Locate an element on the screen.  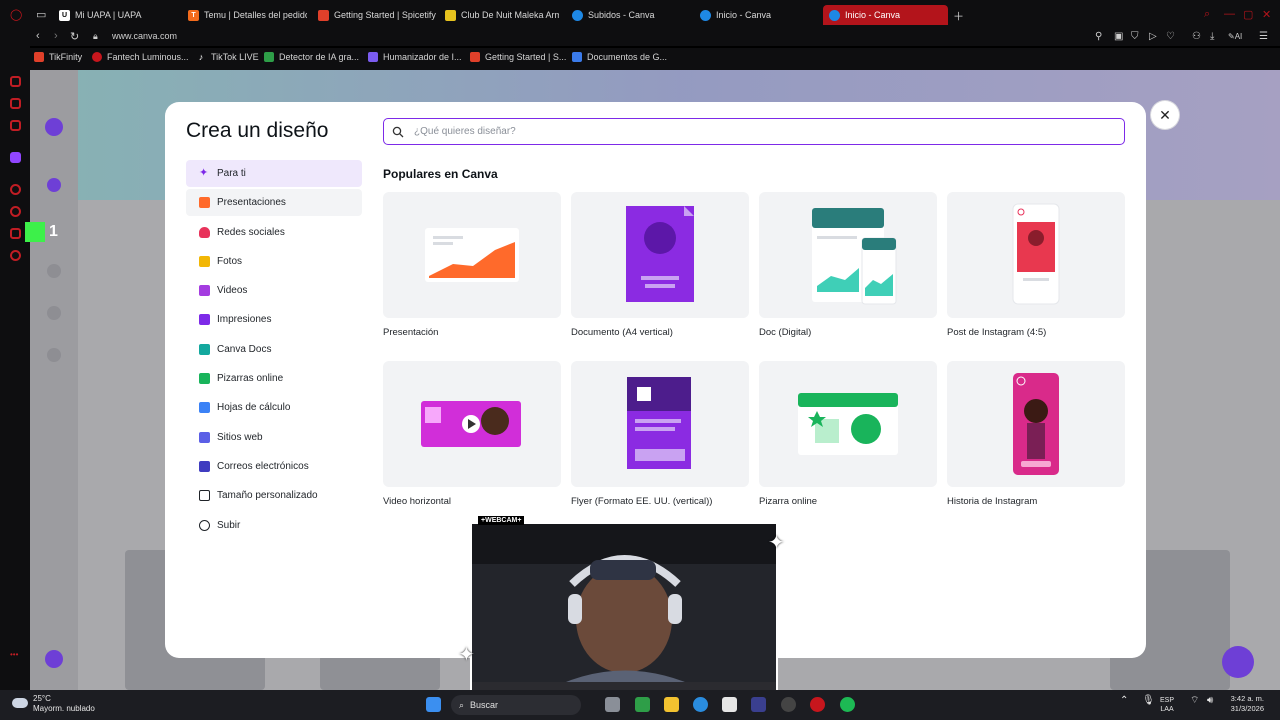
menu-item-impresiones: Impresiones is located at coordinates (274, 319).